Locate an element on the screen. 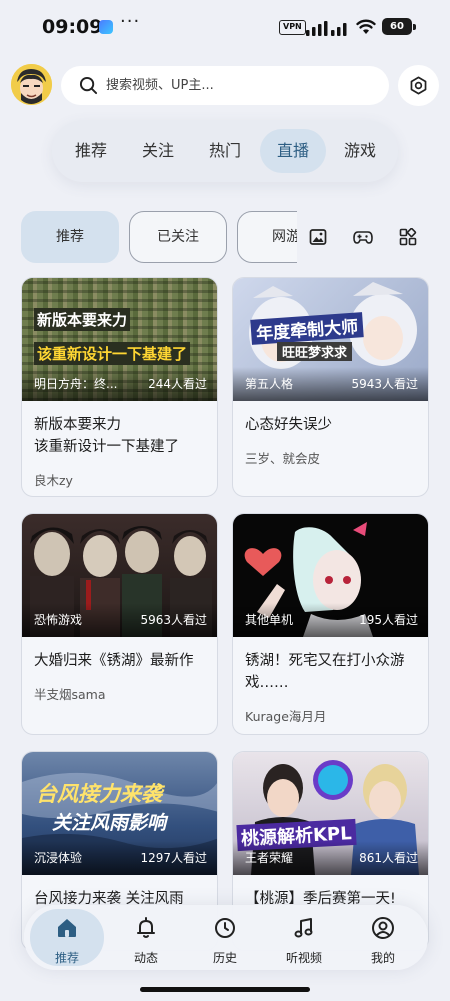 This screenshot has height=1001, width=450. status-bar: 09:09 ··· VPN 60 is located at coordinates (225, 29).